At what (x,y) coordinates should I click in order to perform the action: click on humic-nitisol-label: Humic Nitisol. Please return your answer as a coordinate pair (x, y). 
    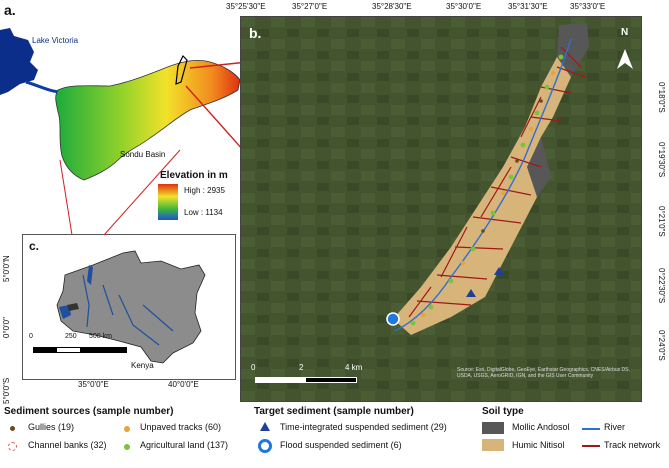
    Looking at the image, I should click on (538, 445).